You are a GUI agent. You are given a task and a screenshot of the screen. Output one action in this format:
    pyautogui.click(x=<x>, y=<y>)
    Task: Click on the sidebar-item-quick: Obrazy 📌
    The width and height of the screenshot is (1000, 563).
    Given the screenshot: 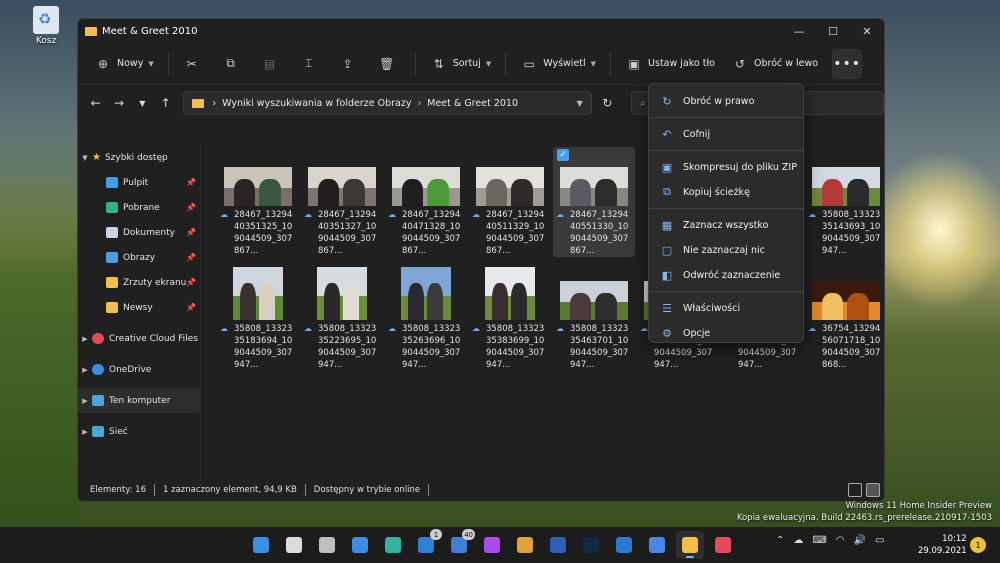 What is the action you would take?
    pyautogui.click(x=139, y=257)
    